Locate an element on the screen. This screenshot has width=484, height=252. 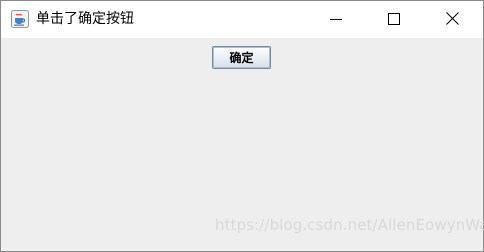
maximize-icon is located at coordinates (394, 19).